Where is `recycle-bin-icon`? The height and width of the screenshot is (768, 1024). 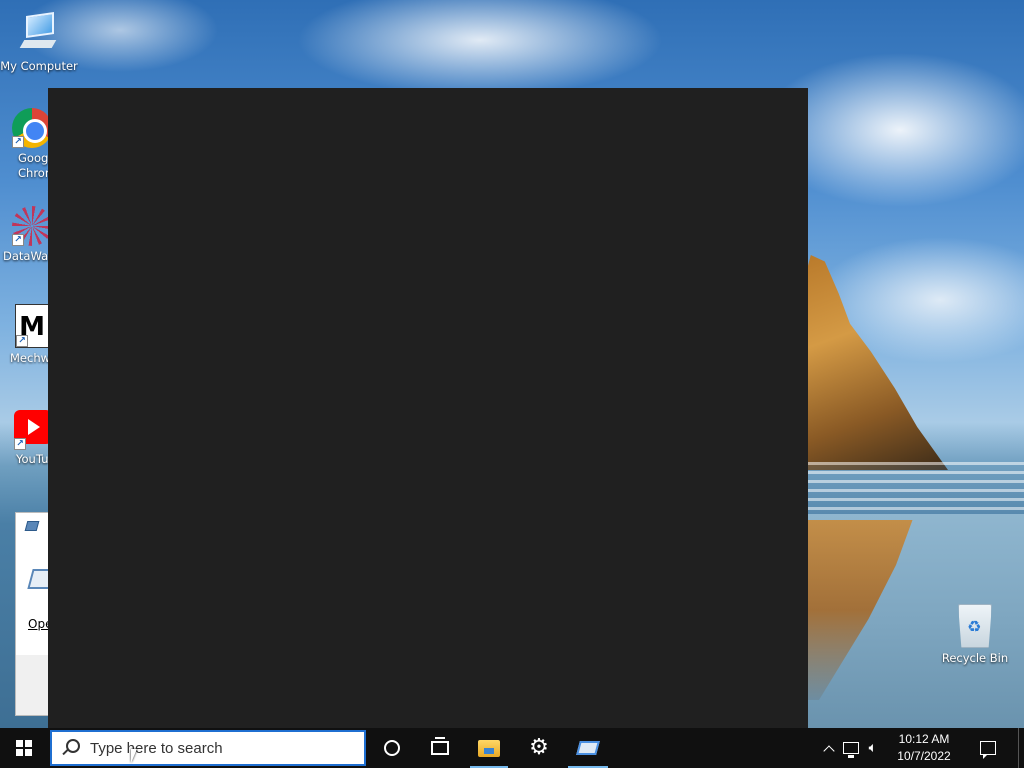 recycle-bin-icon is located at coordinates (975, 626).